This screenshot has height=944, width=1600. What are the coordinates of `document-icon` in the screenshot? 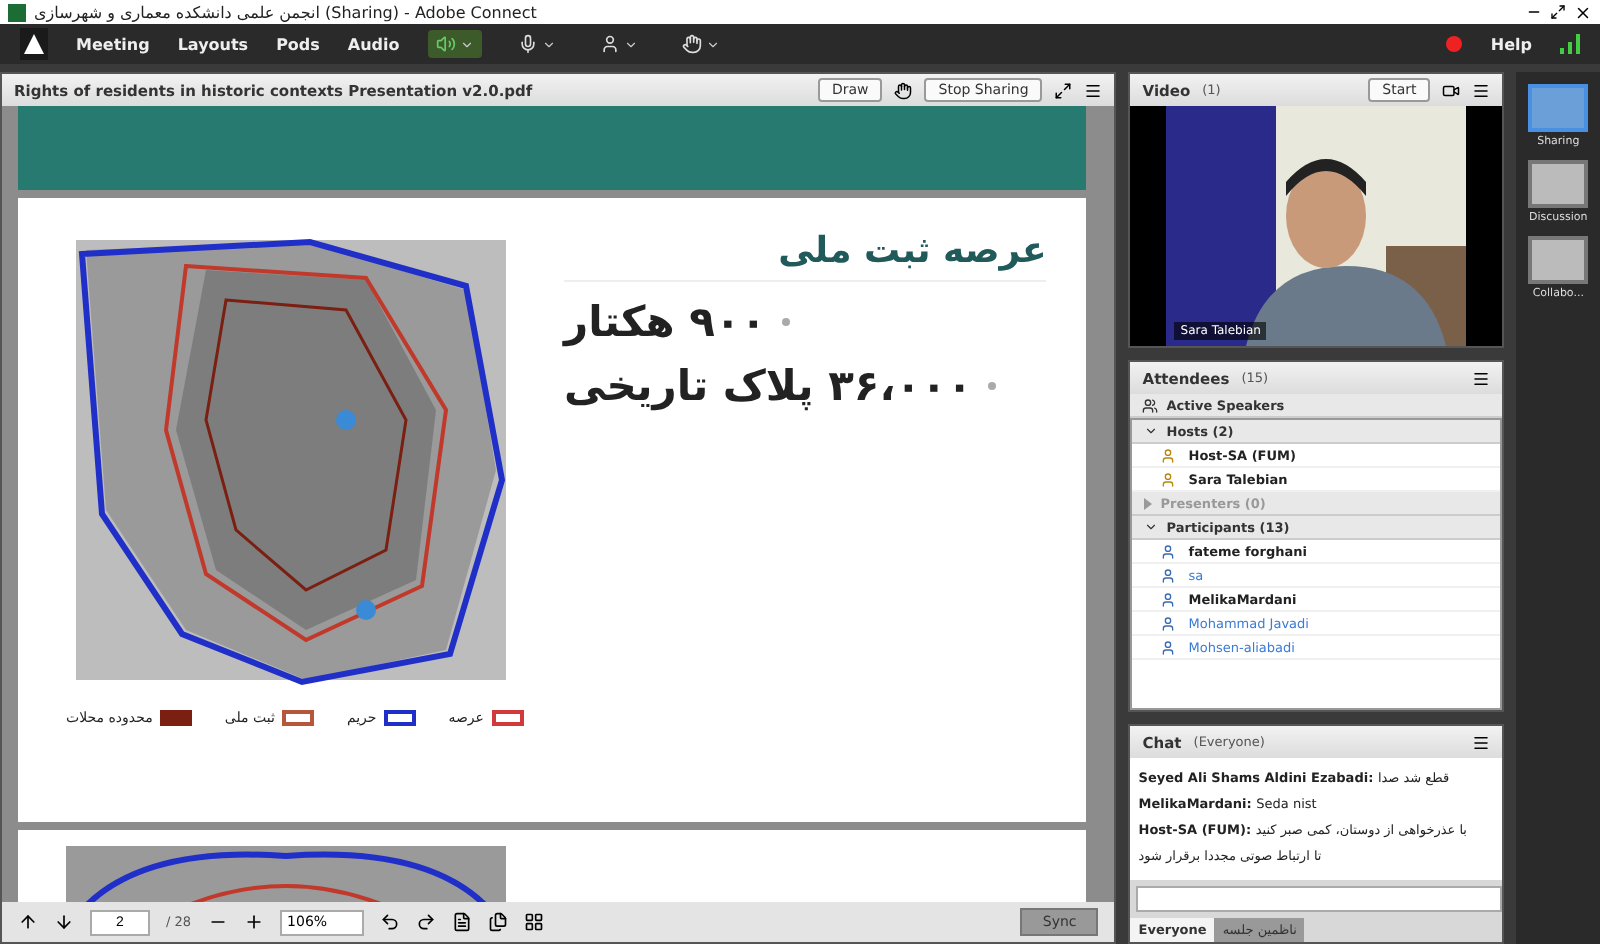 It's located at (461, 922).